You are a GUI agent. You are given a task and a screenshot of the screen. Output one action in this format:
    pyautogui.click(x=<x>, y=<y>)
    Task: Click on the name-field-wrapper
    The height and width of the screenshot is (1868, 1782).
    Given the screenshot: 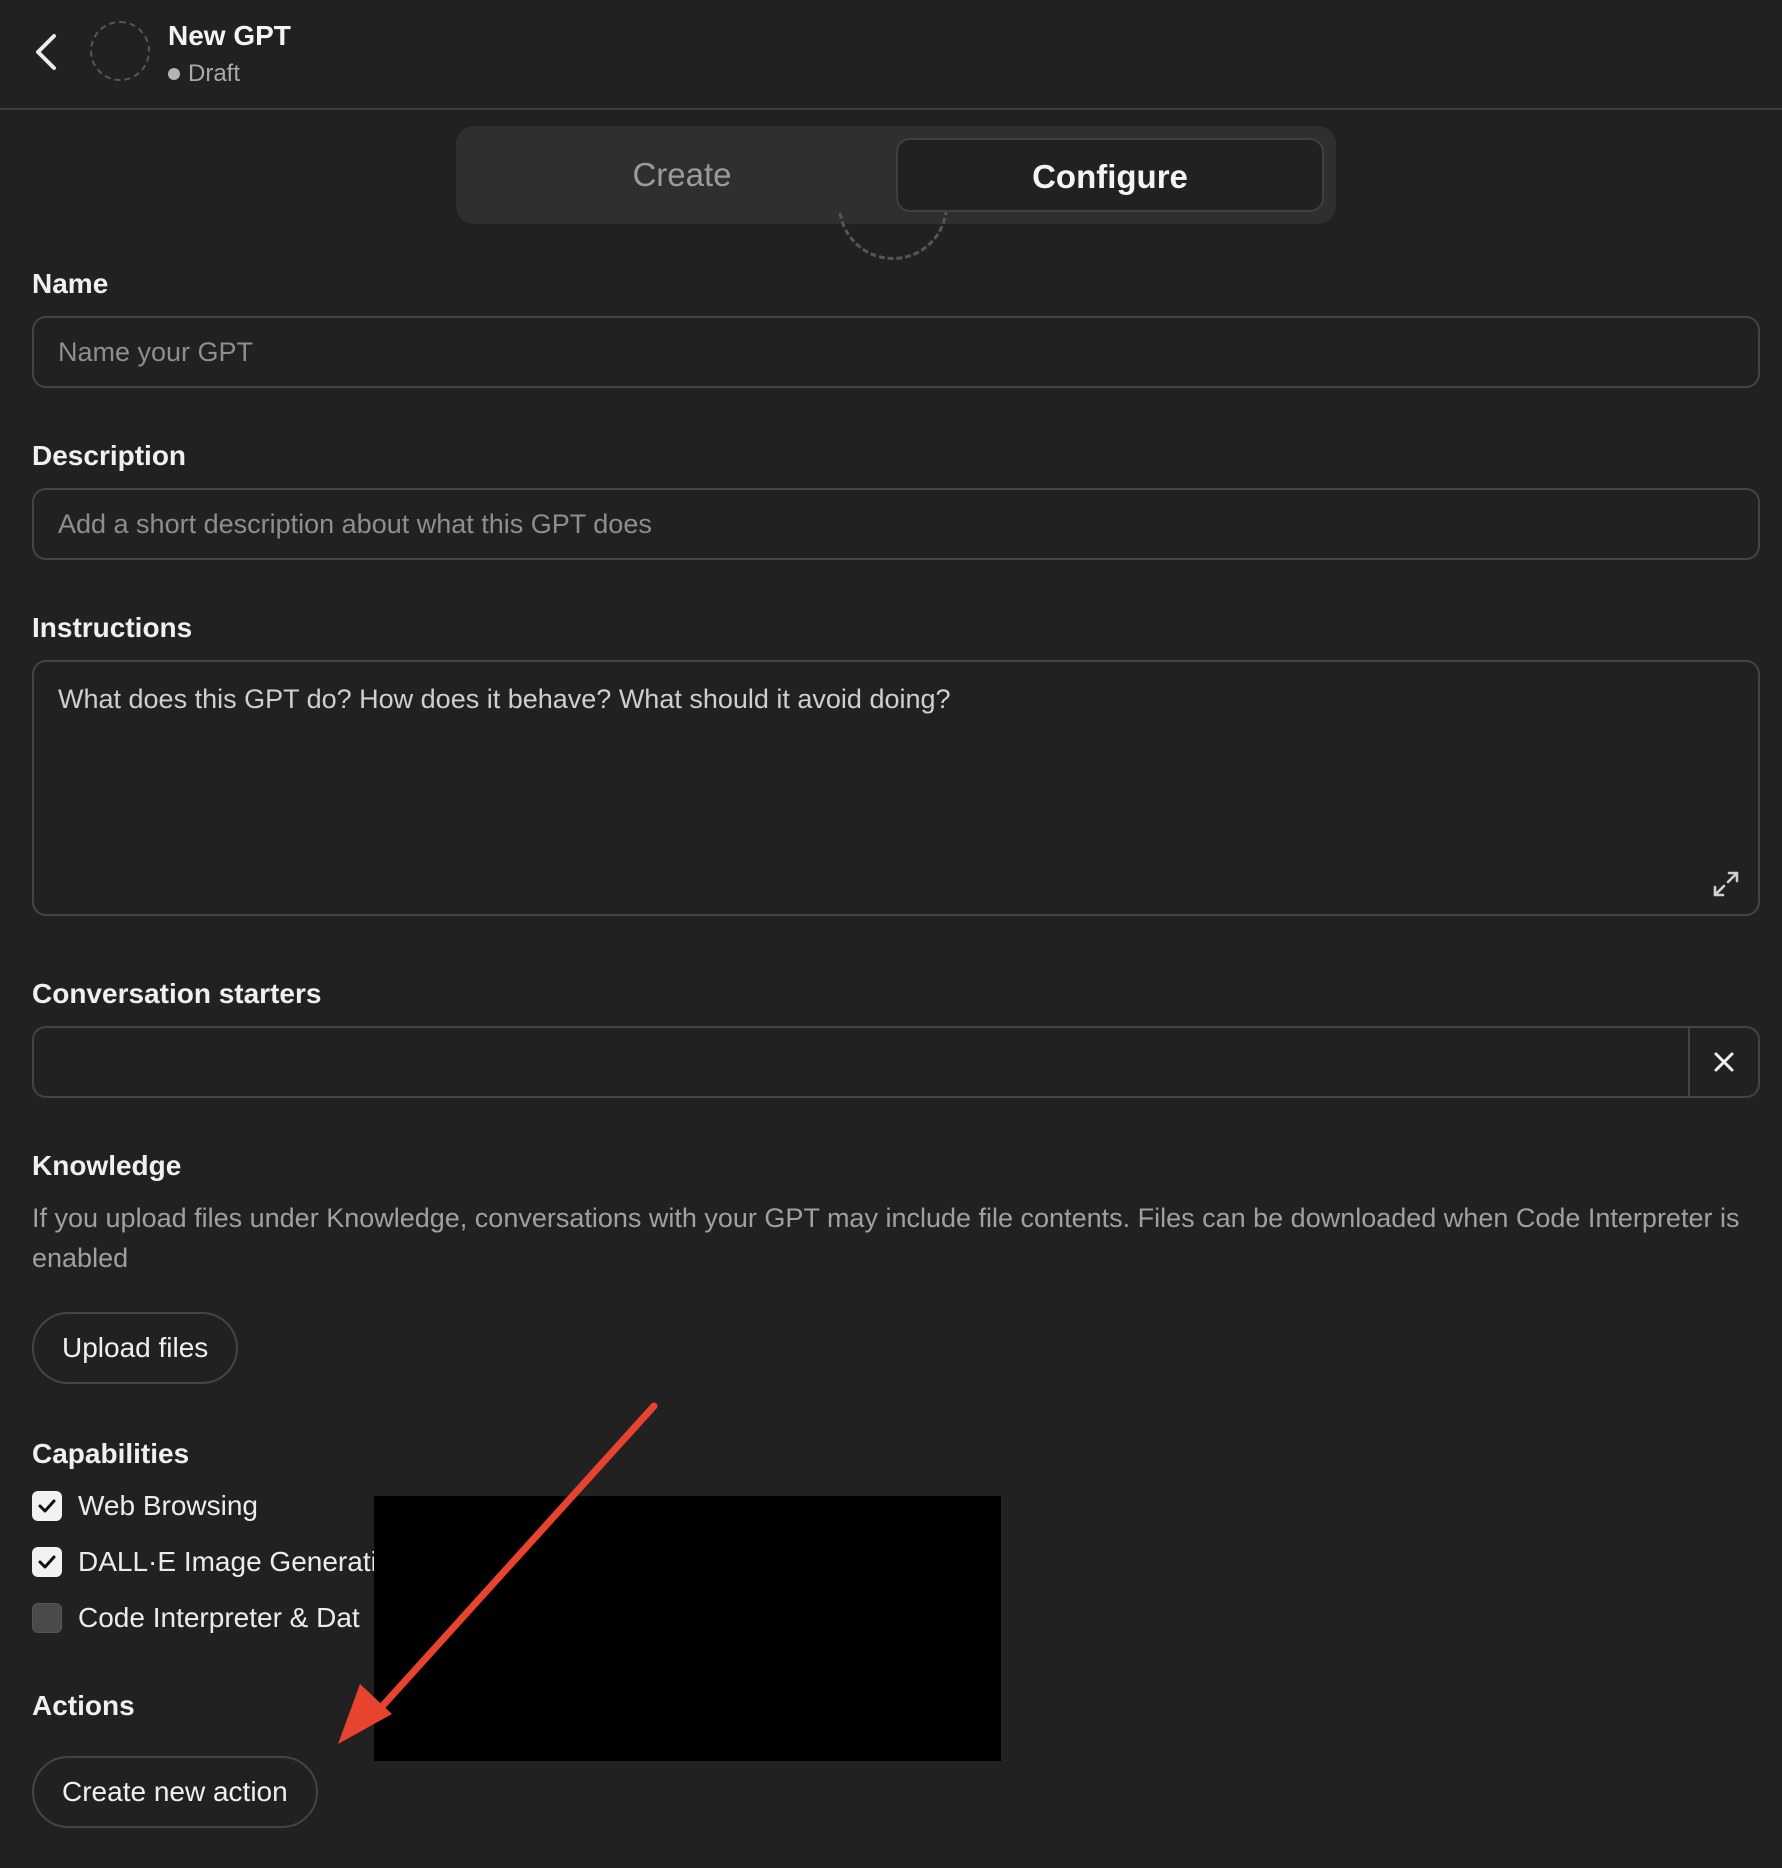 What is the action you would take?
    pyautogui.click(x=896, y=352)
    